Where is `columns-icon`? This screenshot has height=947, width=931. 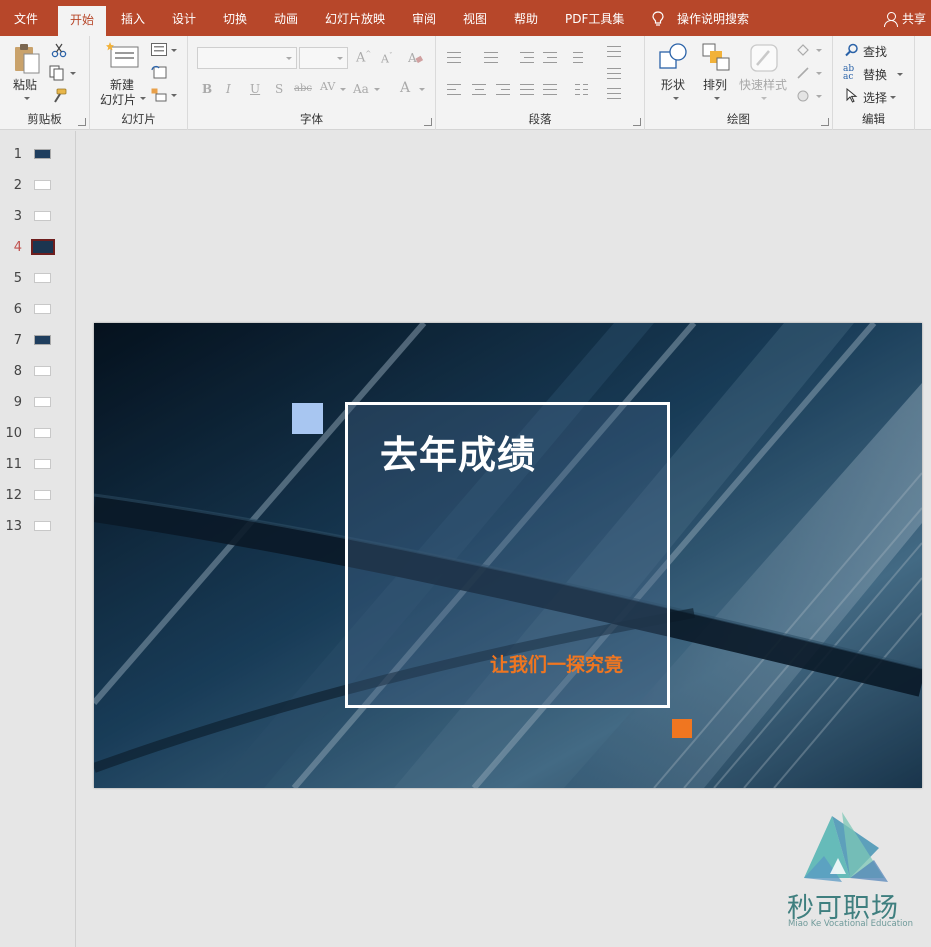
columns-icon is located at coordinates (582, 90).